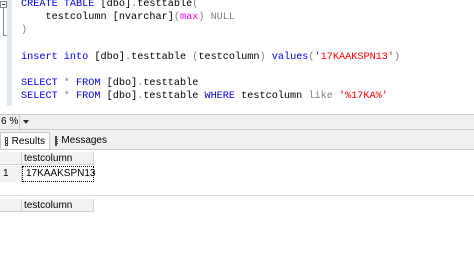 The height and width of the screenshot is (261, 474). What do you see at coordinates (223, 97) in the screenshot?
I see `code-token: WHERE` at bounding box center [223, 97].